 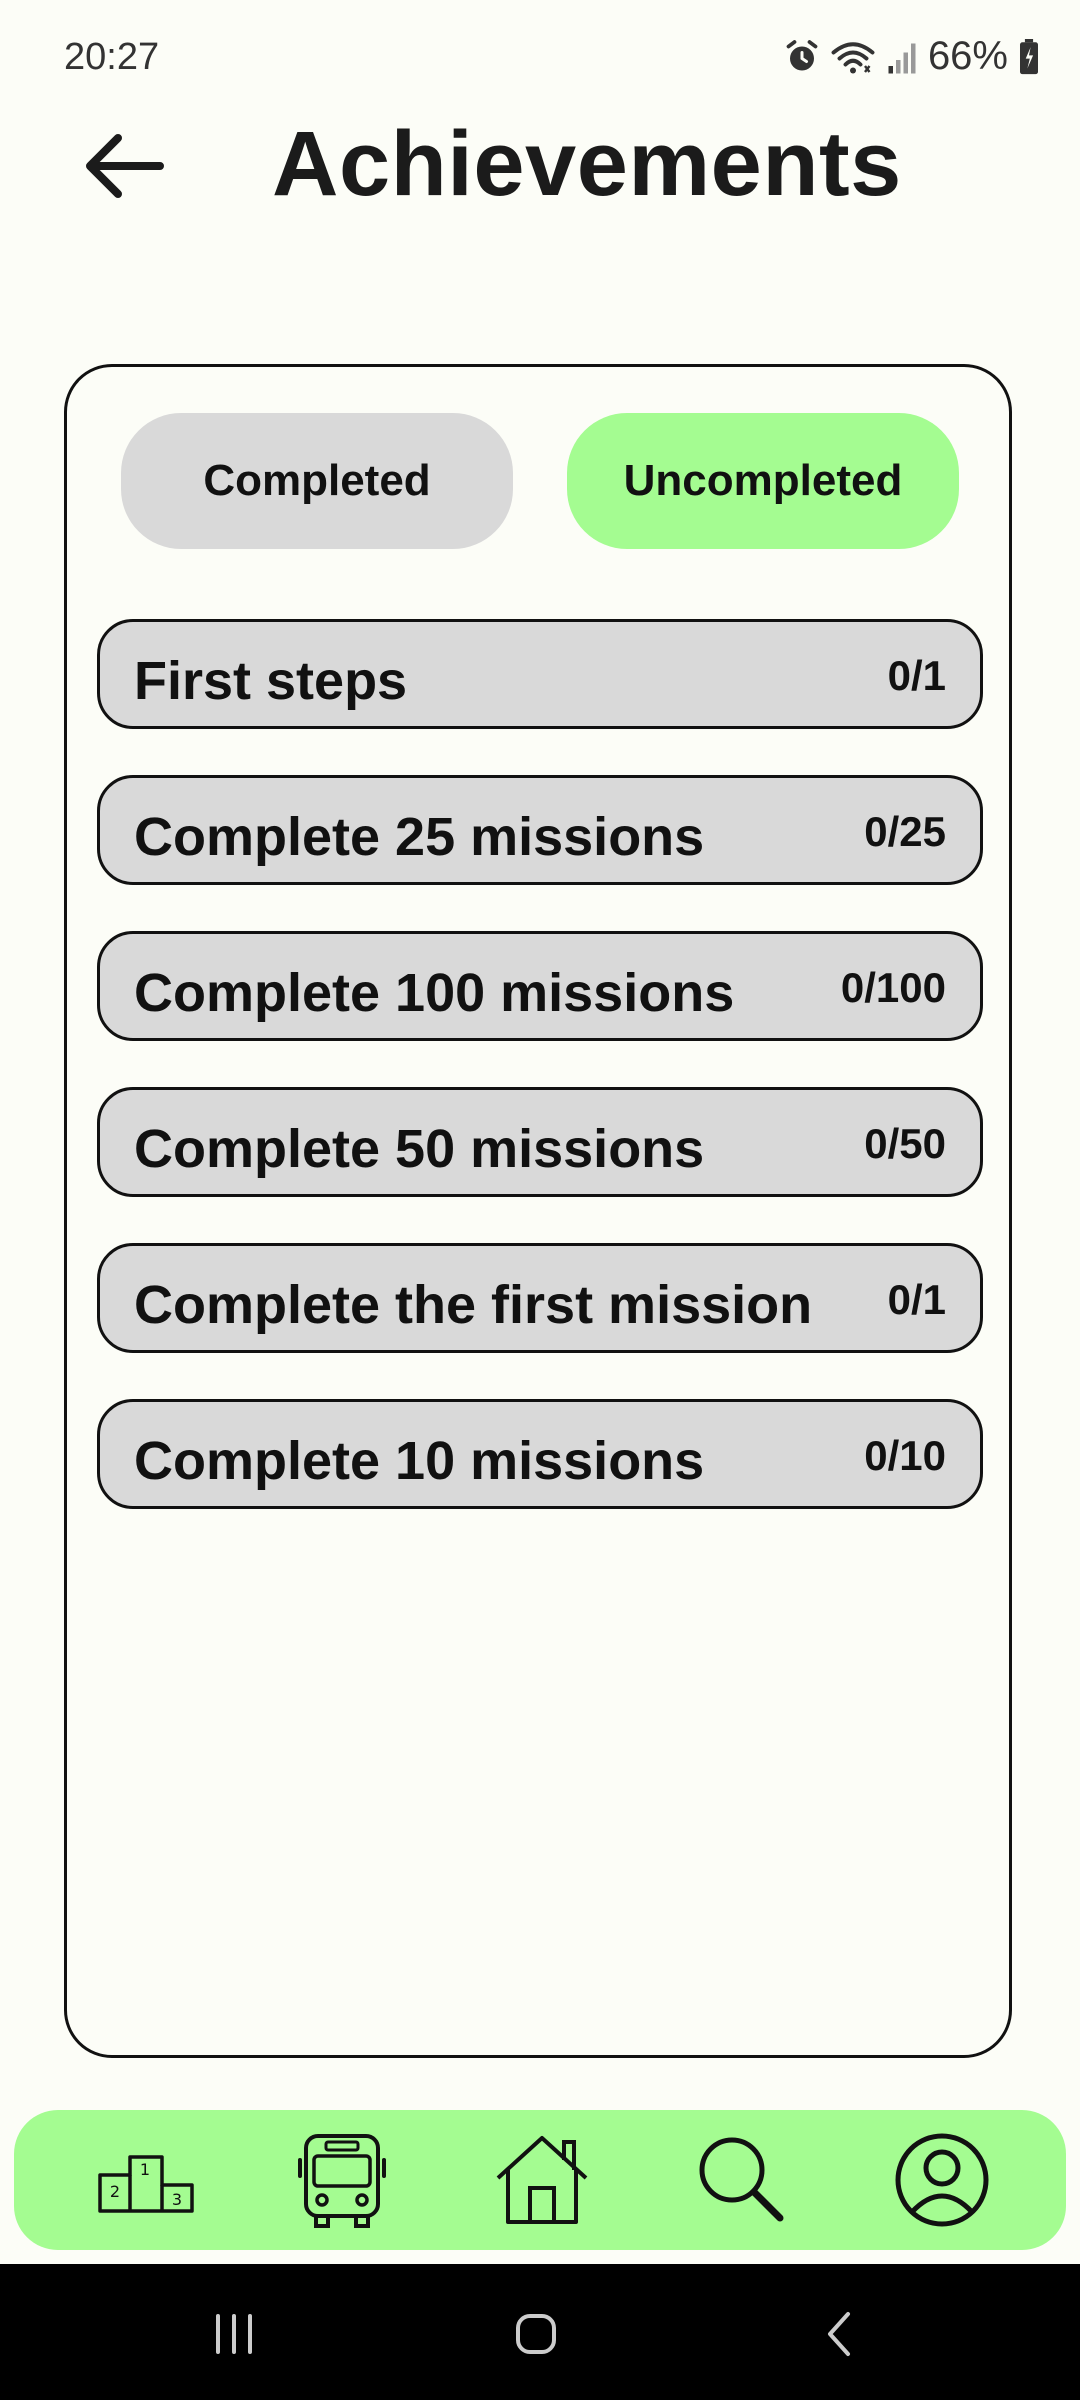 What do you see at coordinates (145, 2169) in the screenshot?
I see `svg-text: 1` at bounding box center [145, 2169].